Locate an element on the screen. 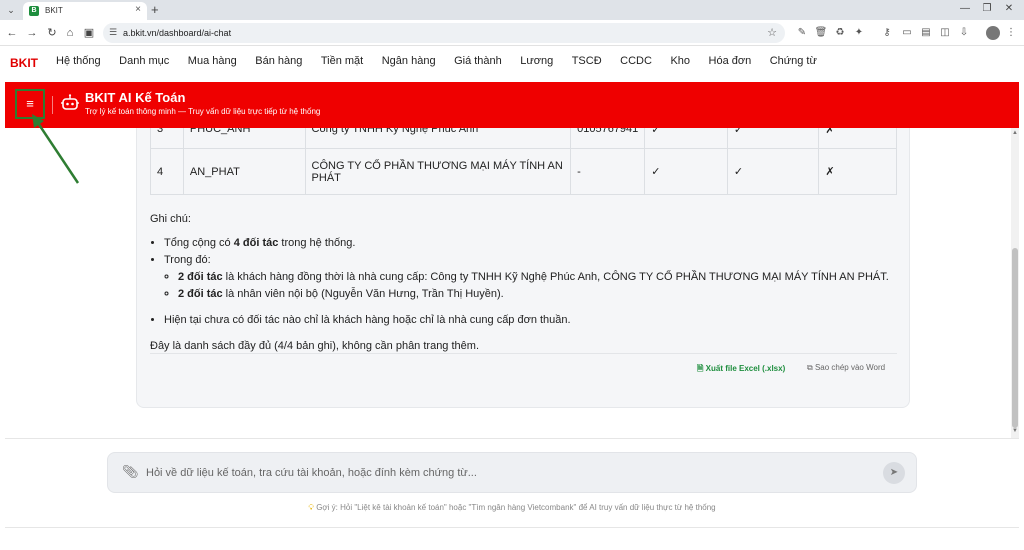 This screenshot has height=550, width=1024. menu-item-ngan-hang: Ngân hàng is located at coordinates (409, 61).